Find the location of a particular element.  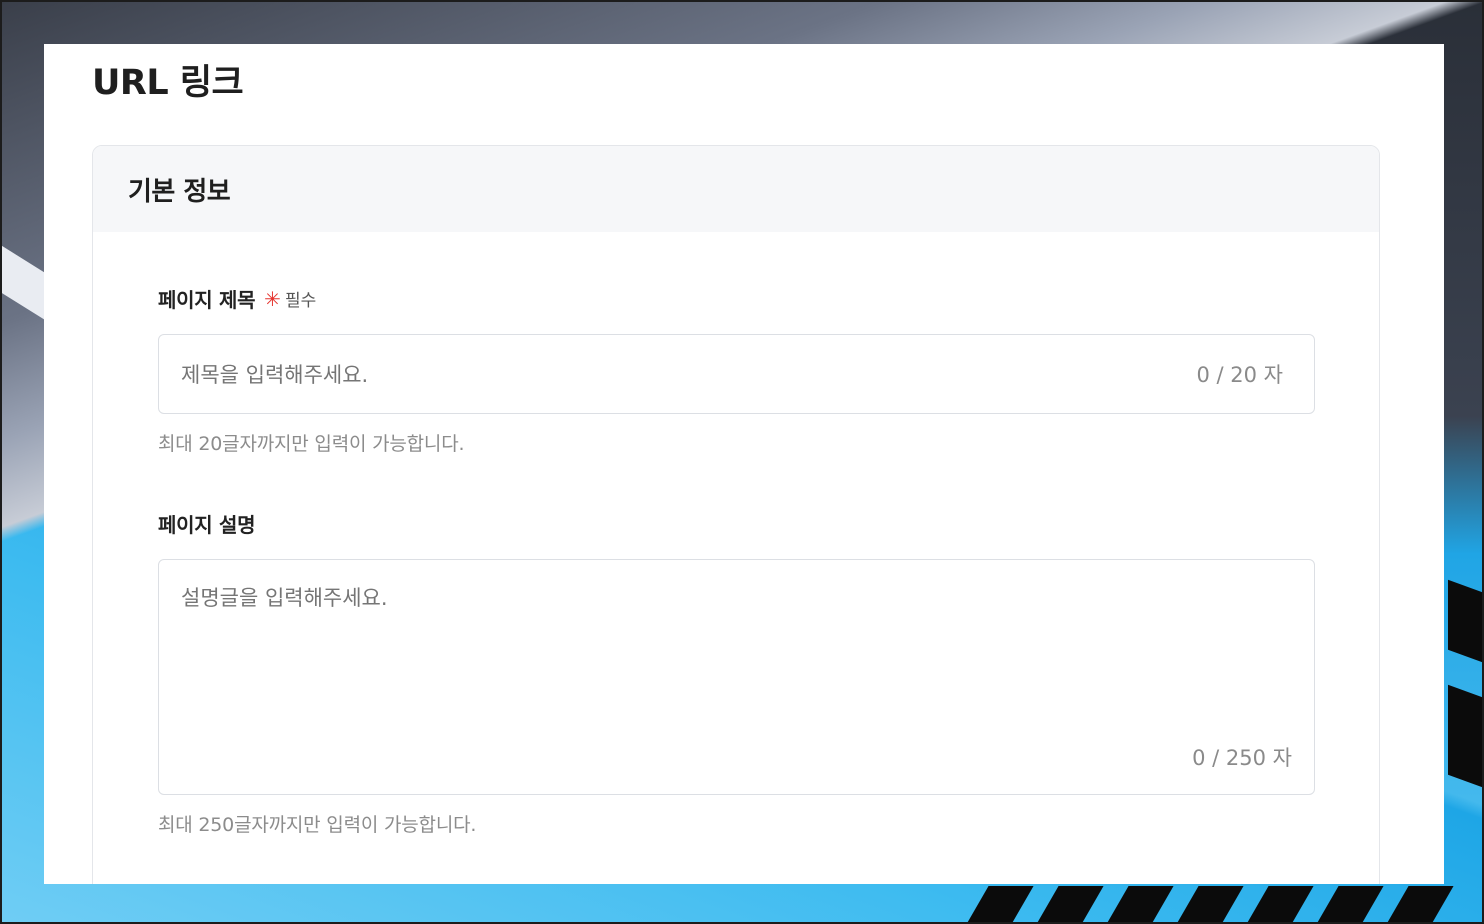

description-label-row: 페이지 설명 is located at coordinates (206, 523).